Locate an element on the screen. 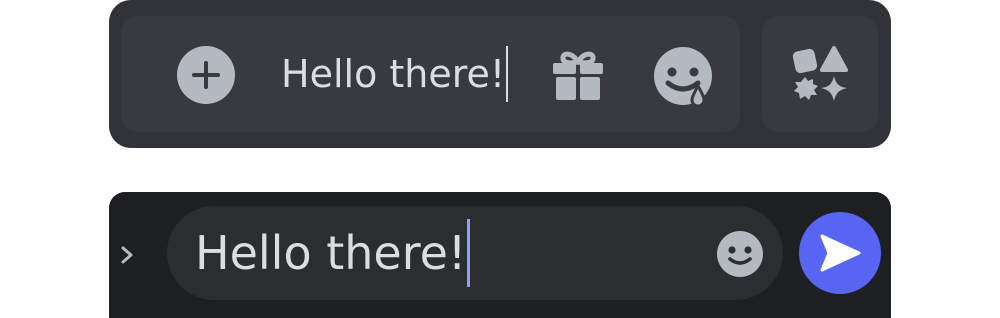  drooling-emoji-icon is located at coordinates (683, 76).